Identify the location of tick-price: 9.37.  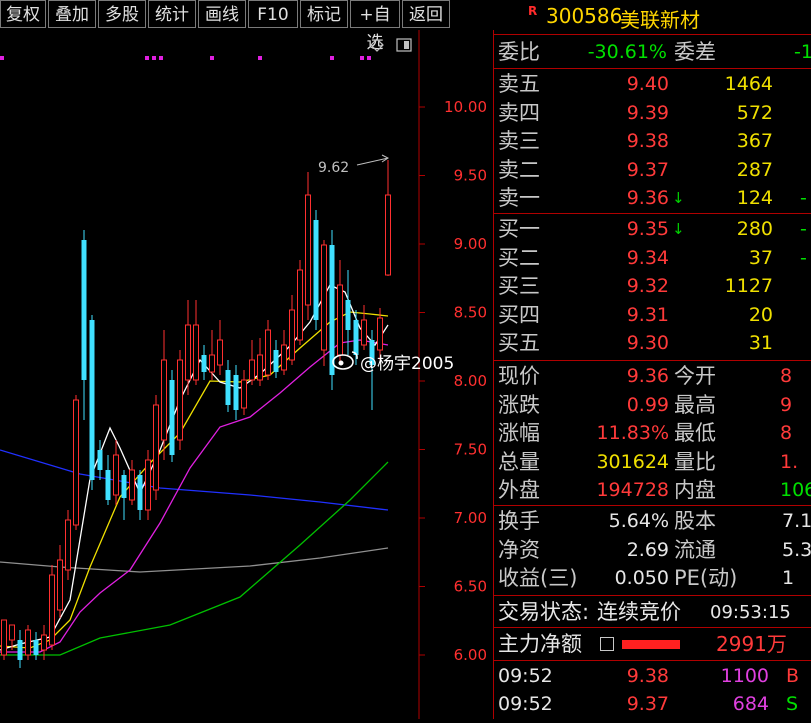
(647, 704).